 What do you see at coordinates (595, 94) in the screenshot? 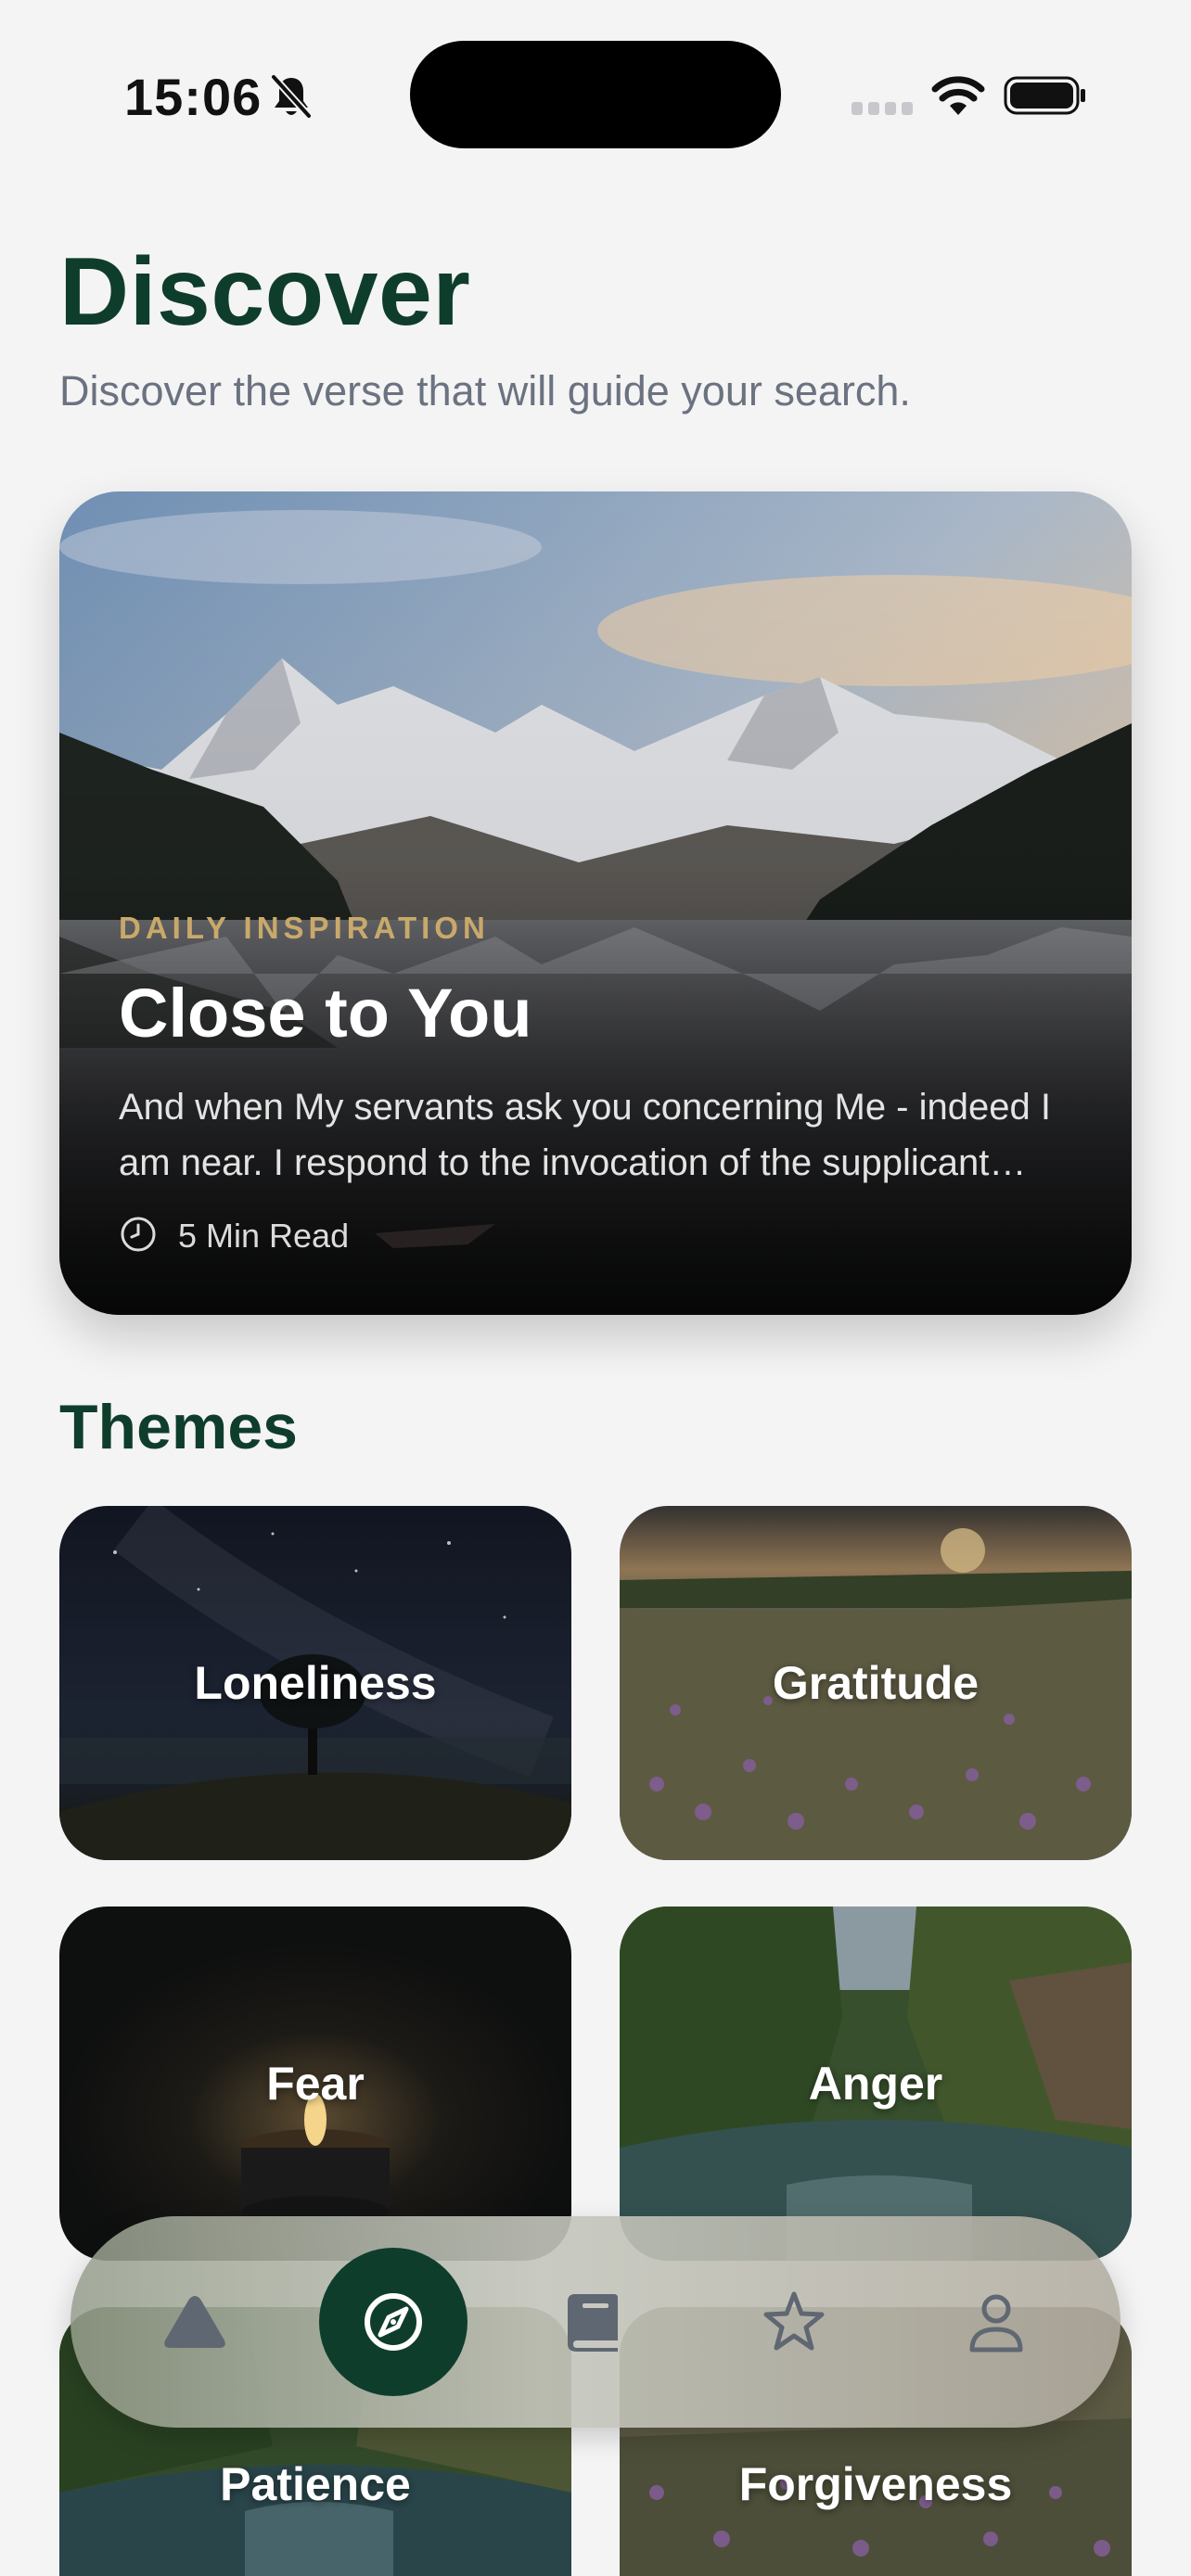
I see `dynamic-island` at bounding box center [595, 94].